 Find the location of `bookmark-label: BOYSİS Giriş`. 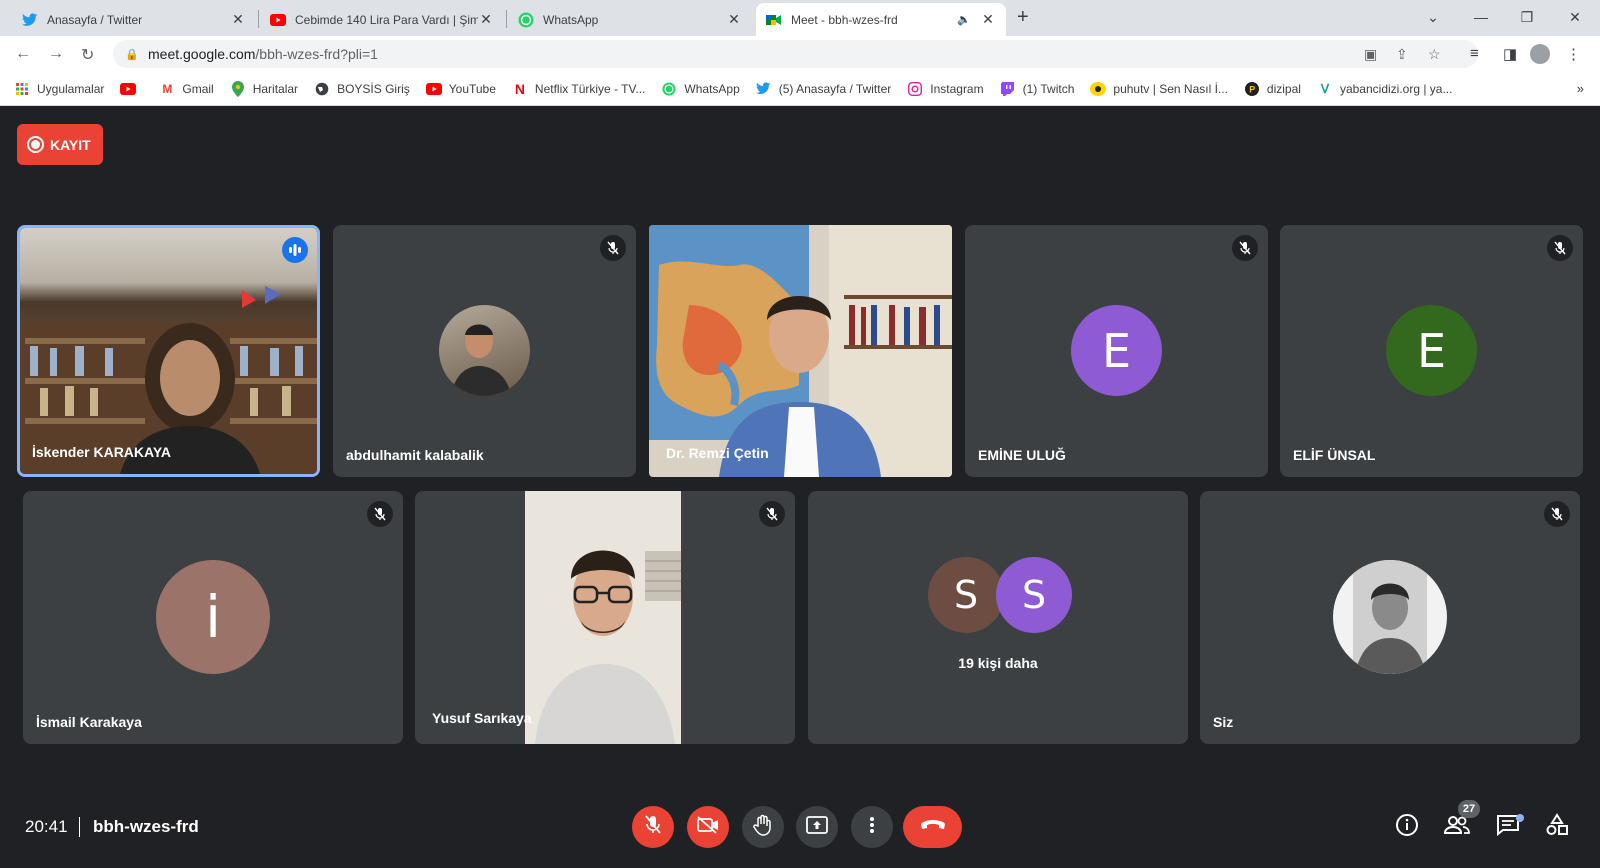

bookmark-label: BOYSİS Giriş is located at coordinates (373, 88).